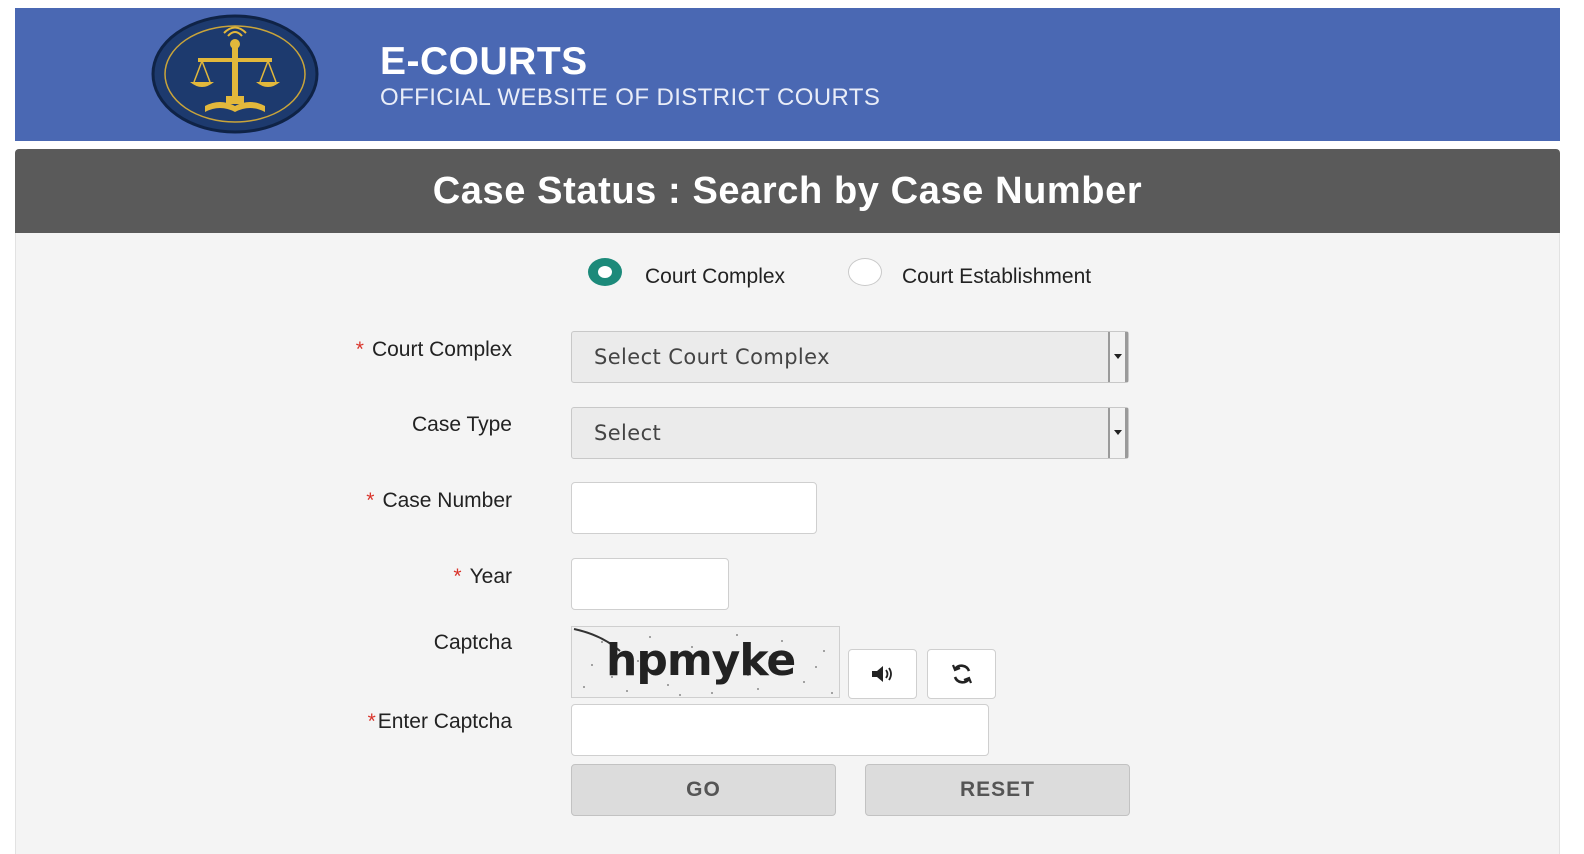  Describe the element at coordinates (694, 508) in the screenshot. I see `case-number-input` at that location.